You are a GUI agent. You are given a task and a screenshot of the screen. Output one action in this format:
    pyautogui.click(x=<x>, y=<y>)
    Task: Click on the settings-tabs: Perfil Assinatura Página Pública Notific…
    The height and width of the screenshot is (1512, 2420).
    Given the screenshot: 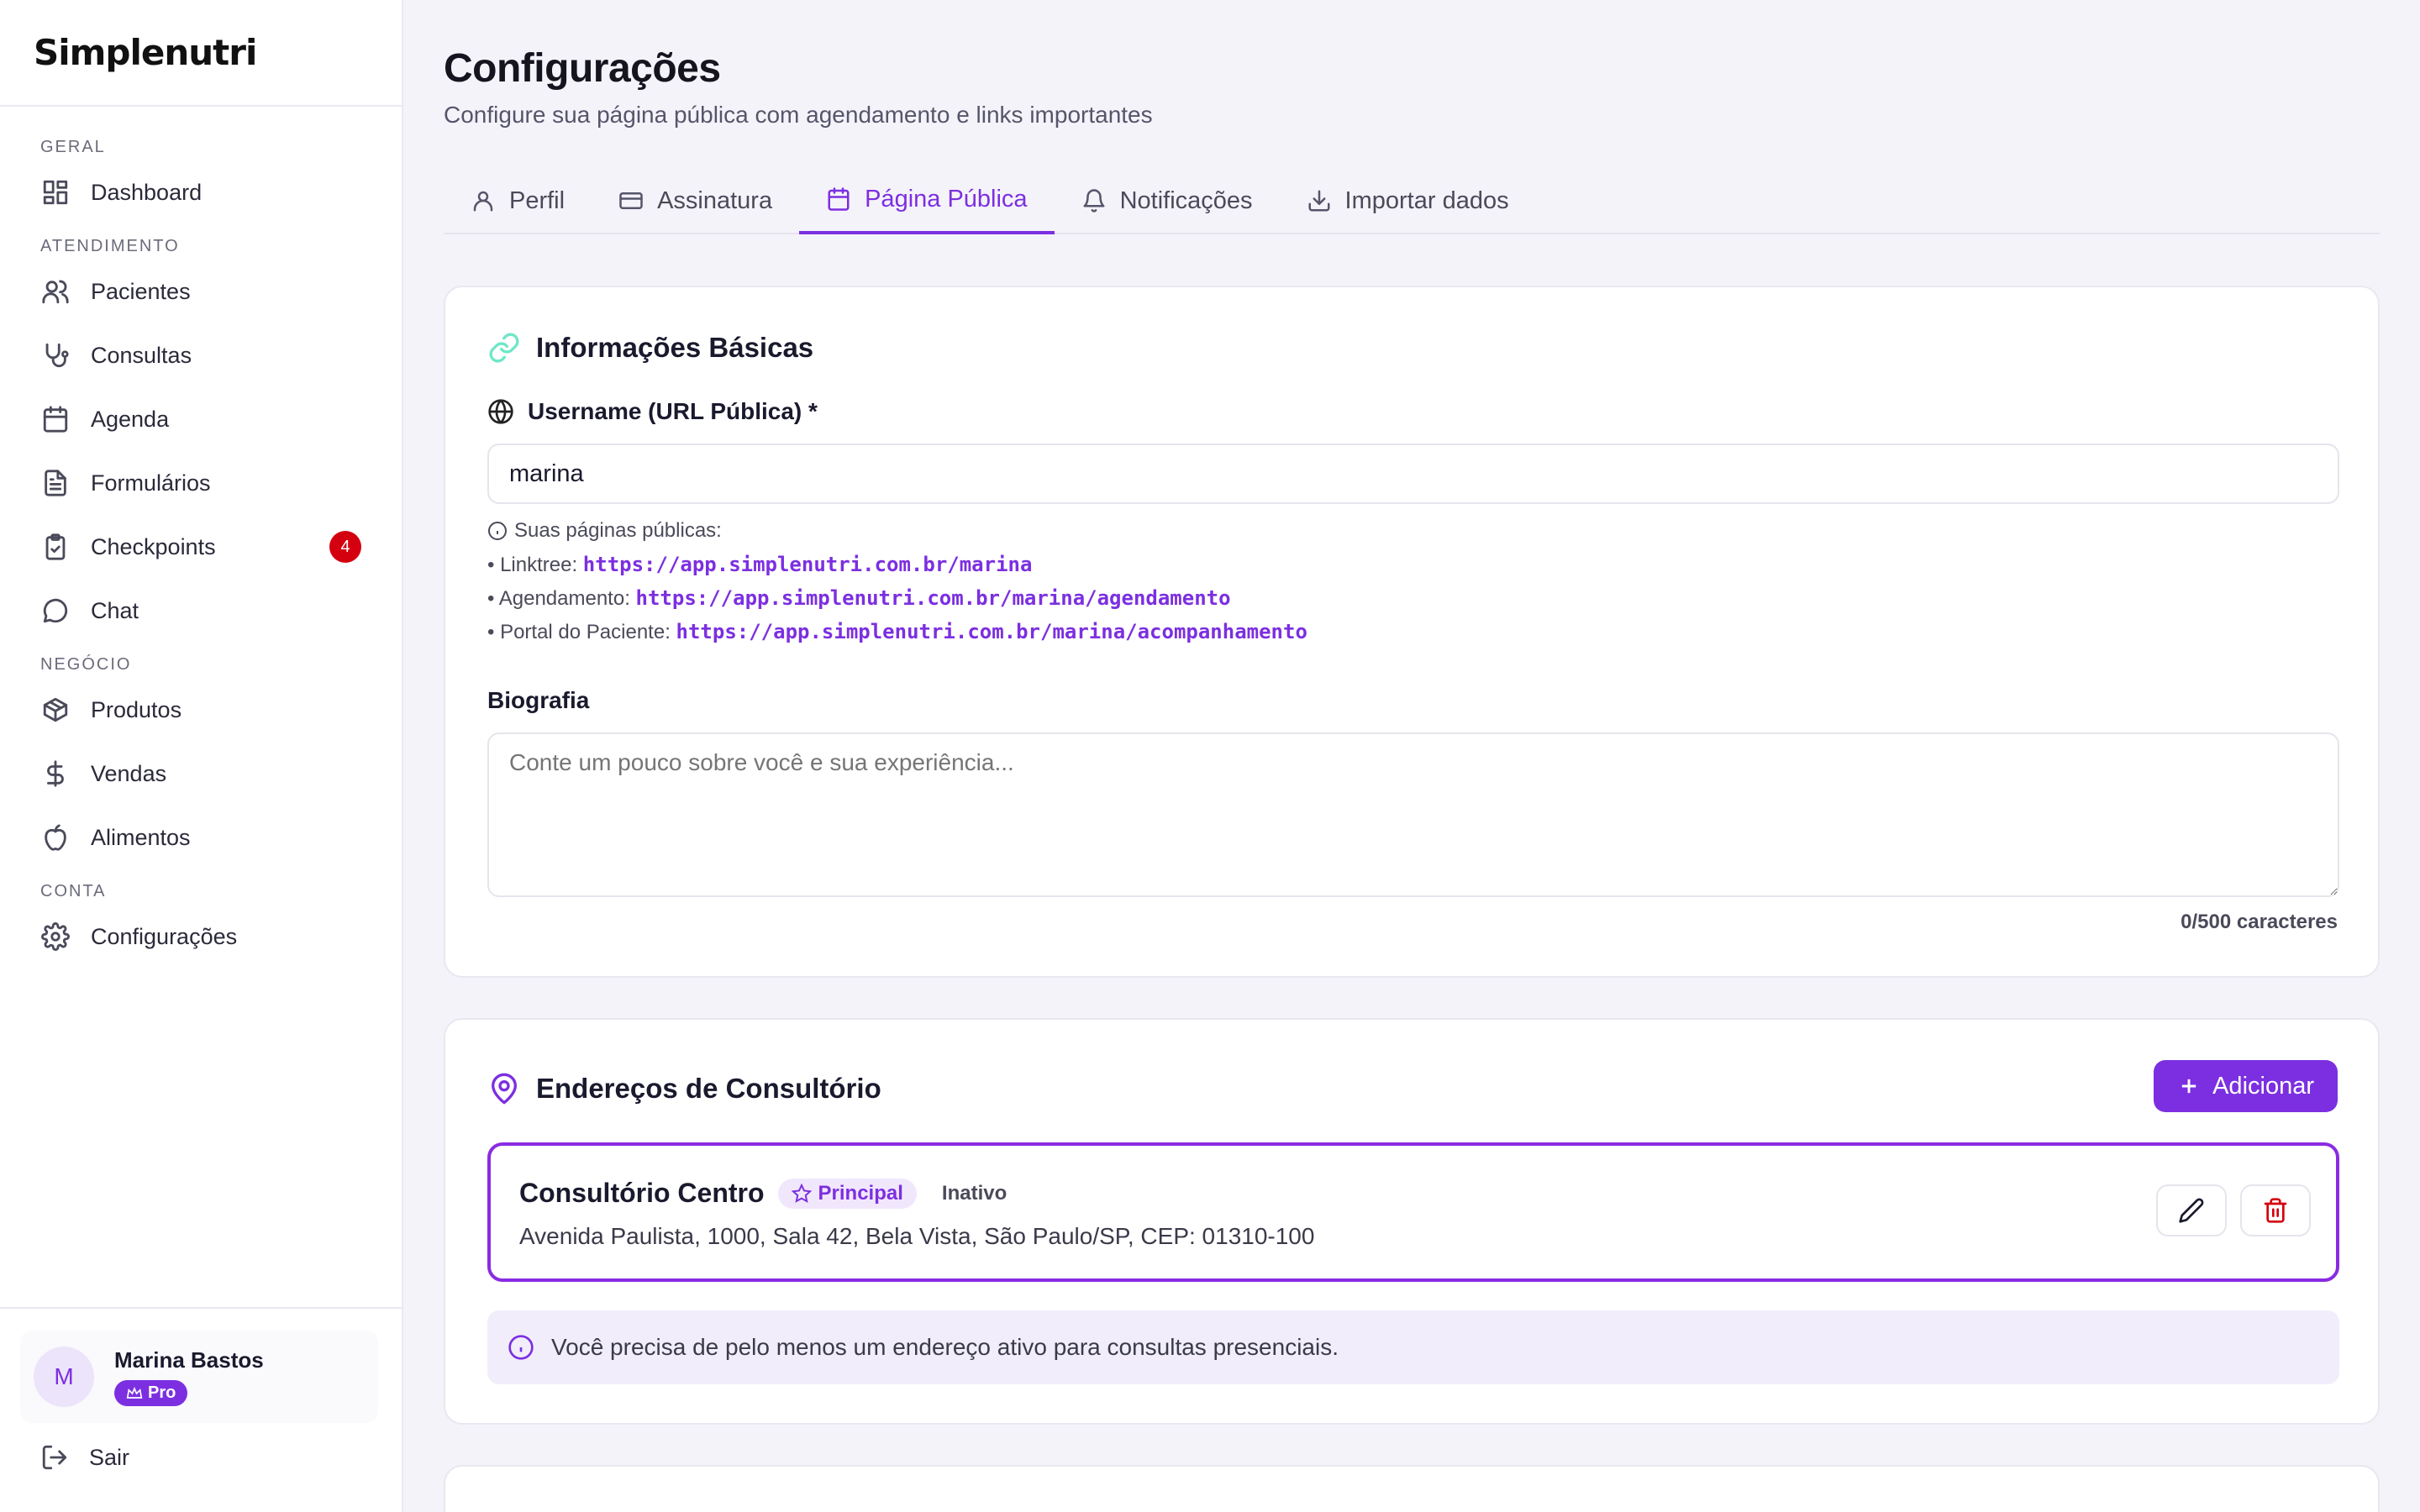 What is the action you would take?
    pyautogui.click(x=1412, y=200)
    